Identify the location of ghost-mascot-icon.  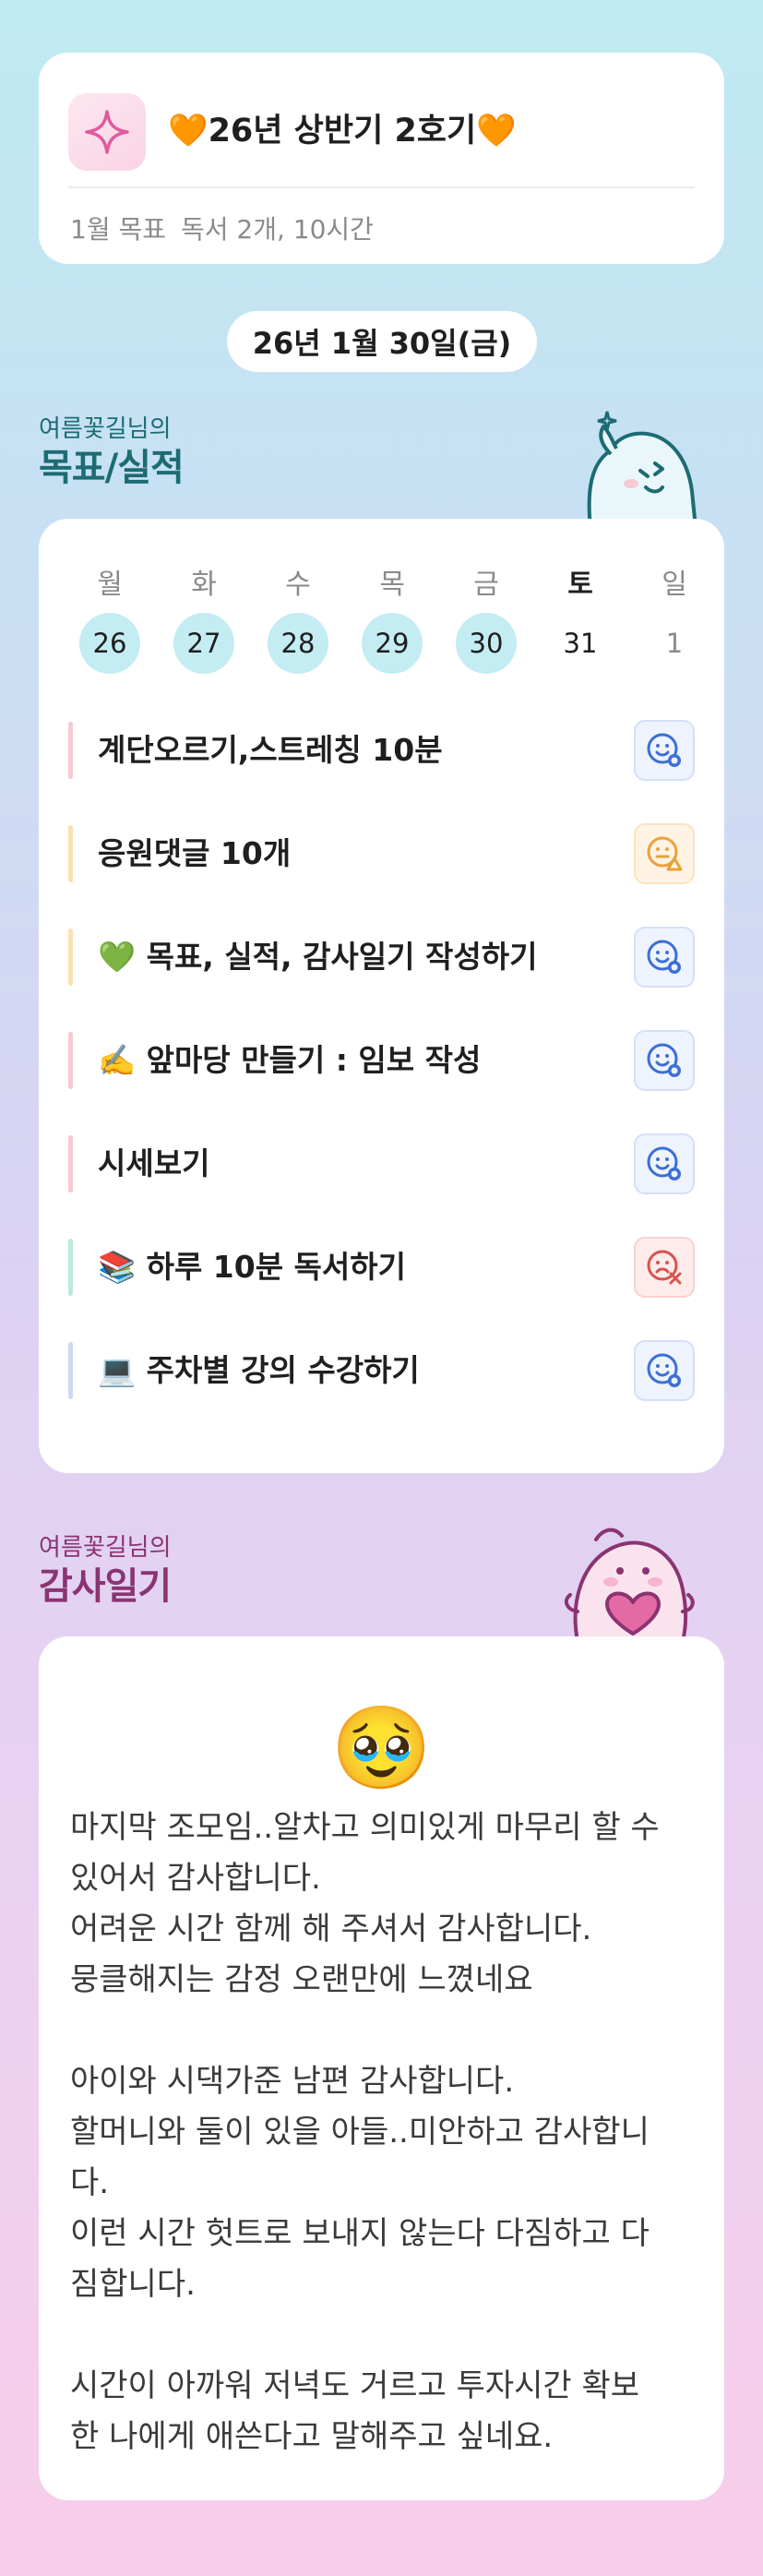
(642, 470).